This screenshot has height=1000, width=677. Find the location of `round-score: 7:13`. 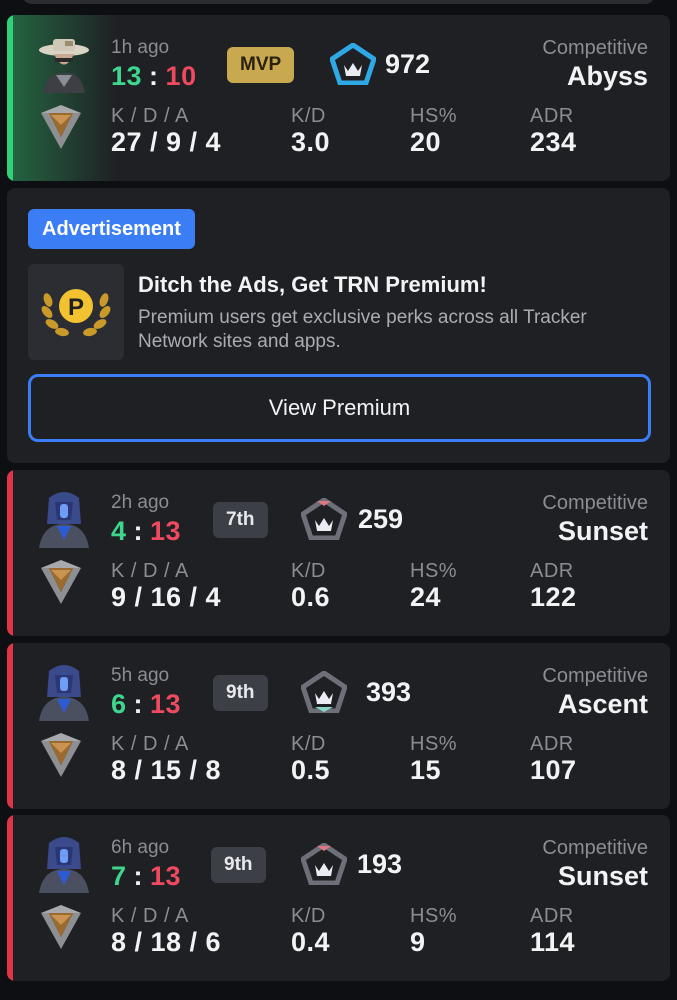

round-score: 7:13 is located at coordinates (146, 876).